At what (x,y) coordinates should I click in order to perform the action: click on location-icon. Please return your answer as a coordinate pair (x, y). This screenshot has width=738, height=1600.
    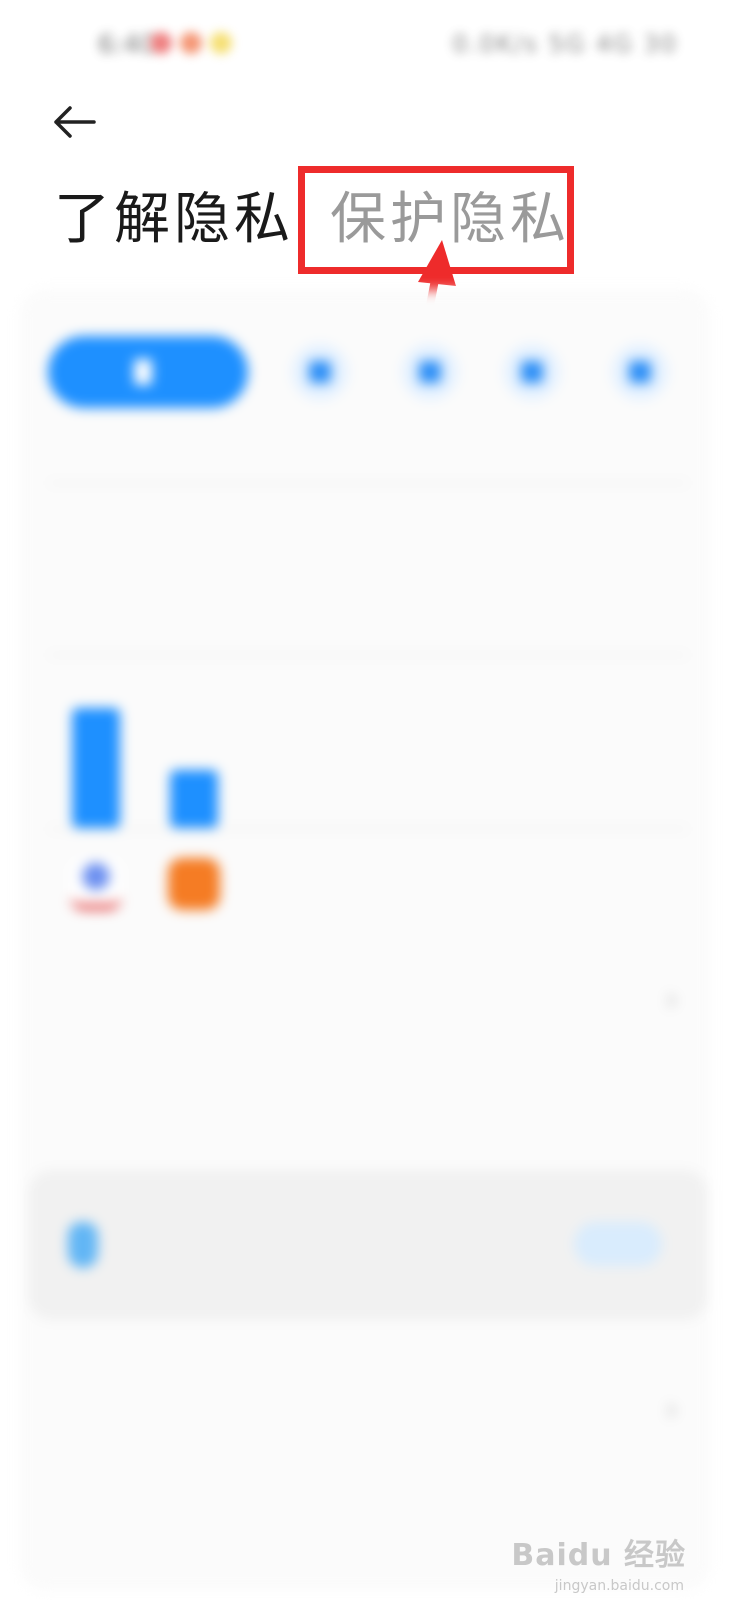
    Looking at the image, I should click on (430, 372).